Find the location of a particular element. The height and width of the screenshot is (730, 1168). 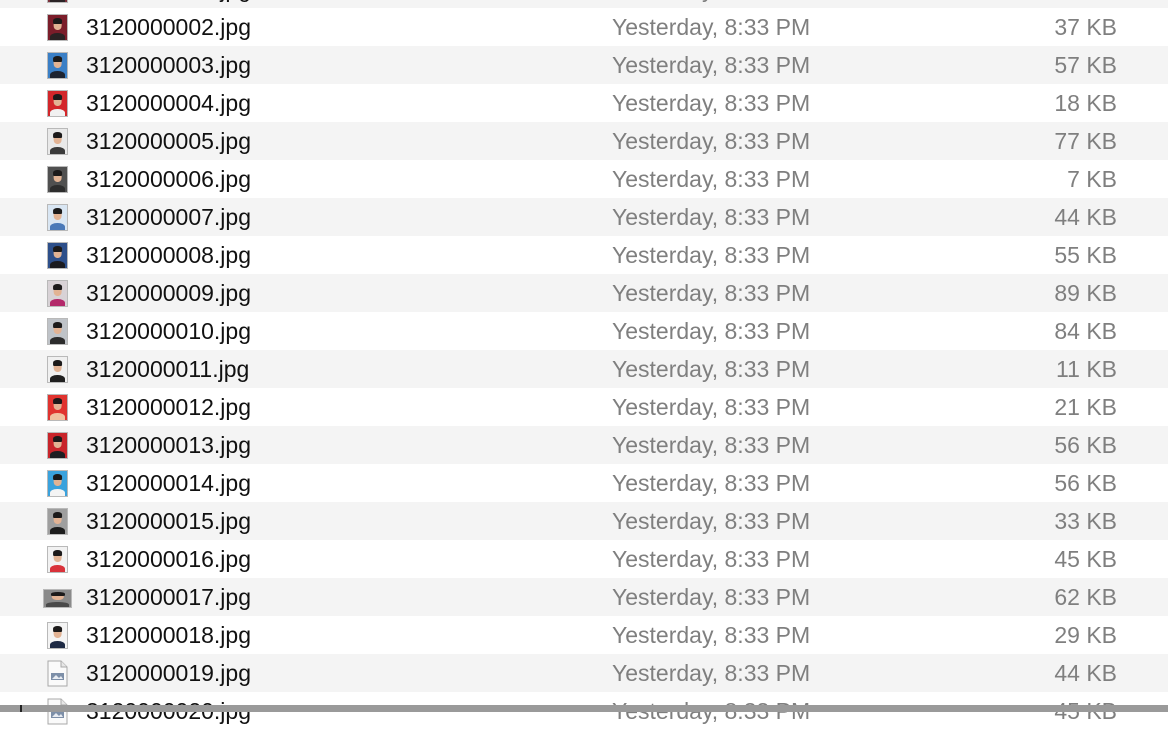

file-name: 3120000018.jpg is located at coordinates (168, 635).